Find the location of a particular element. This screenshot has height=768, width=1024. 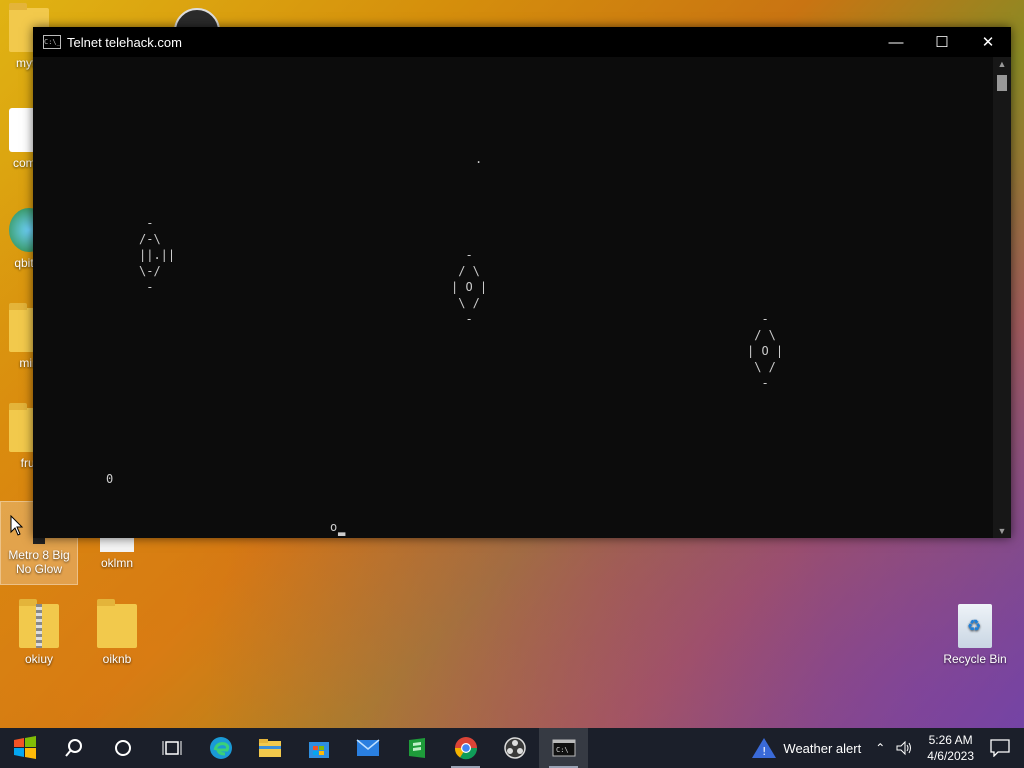

player-marker: o is located at coordinates (334, 527).